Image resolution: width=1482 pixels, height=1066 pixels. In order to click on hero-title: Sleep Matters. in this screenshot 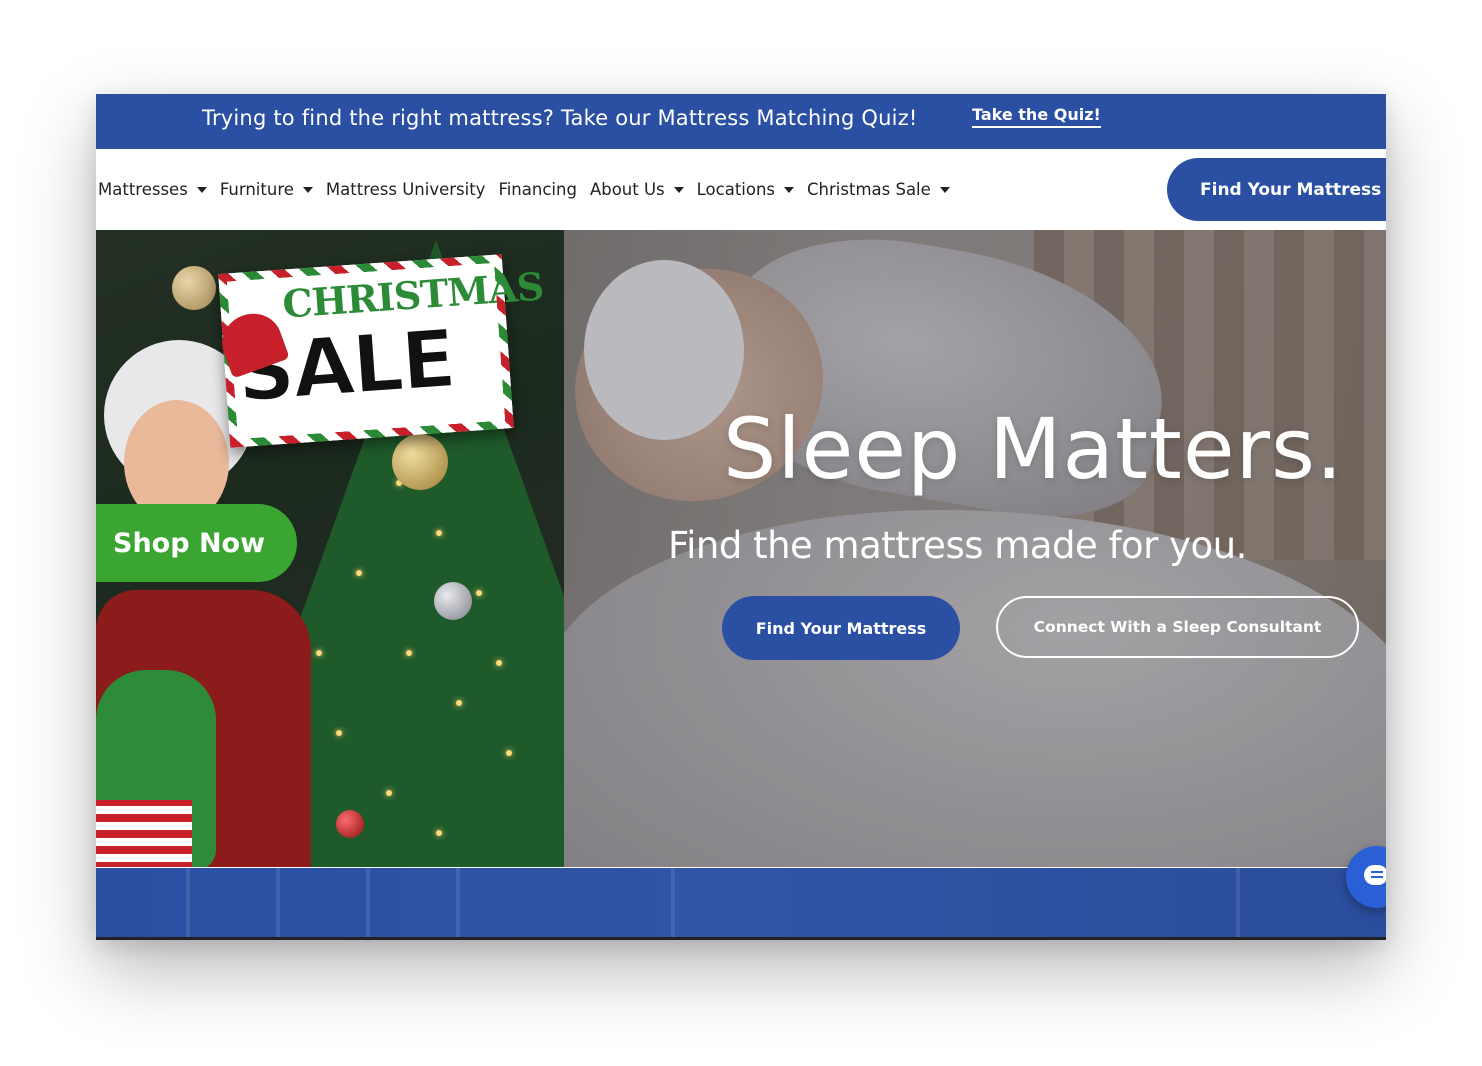, I will do `click(1033, 449)`.